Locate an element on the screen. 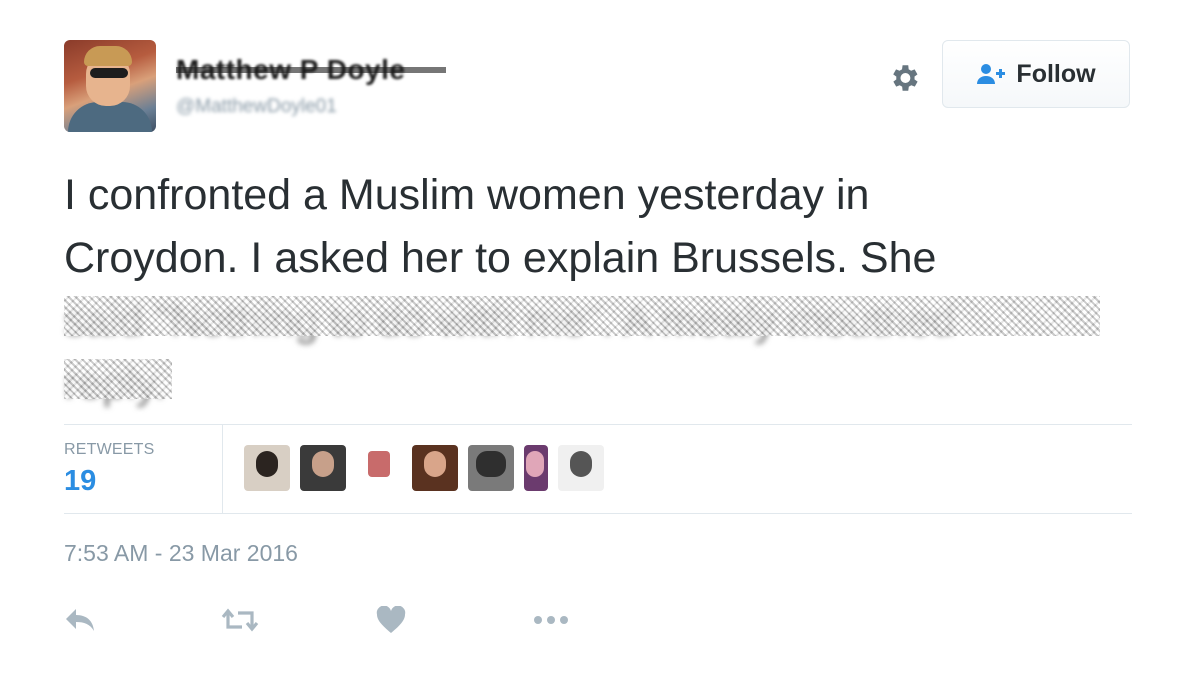 The width and height of the screenshot is (1200, 675). reply-icon is located at coordinates (80, 620).